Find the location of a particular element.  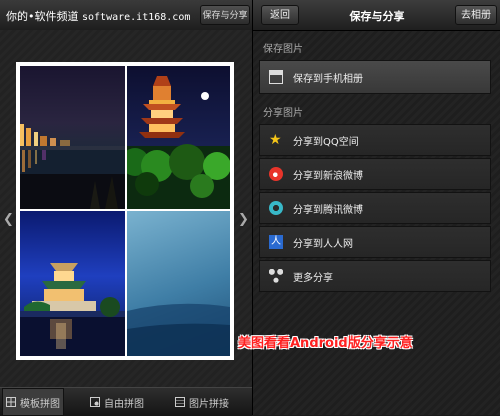

share-section-title: 分享图片 is located at coordinates (283, 113).